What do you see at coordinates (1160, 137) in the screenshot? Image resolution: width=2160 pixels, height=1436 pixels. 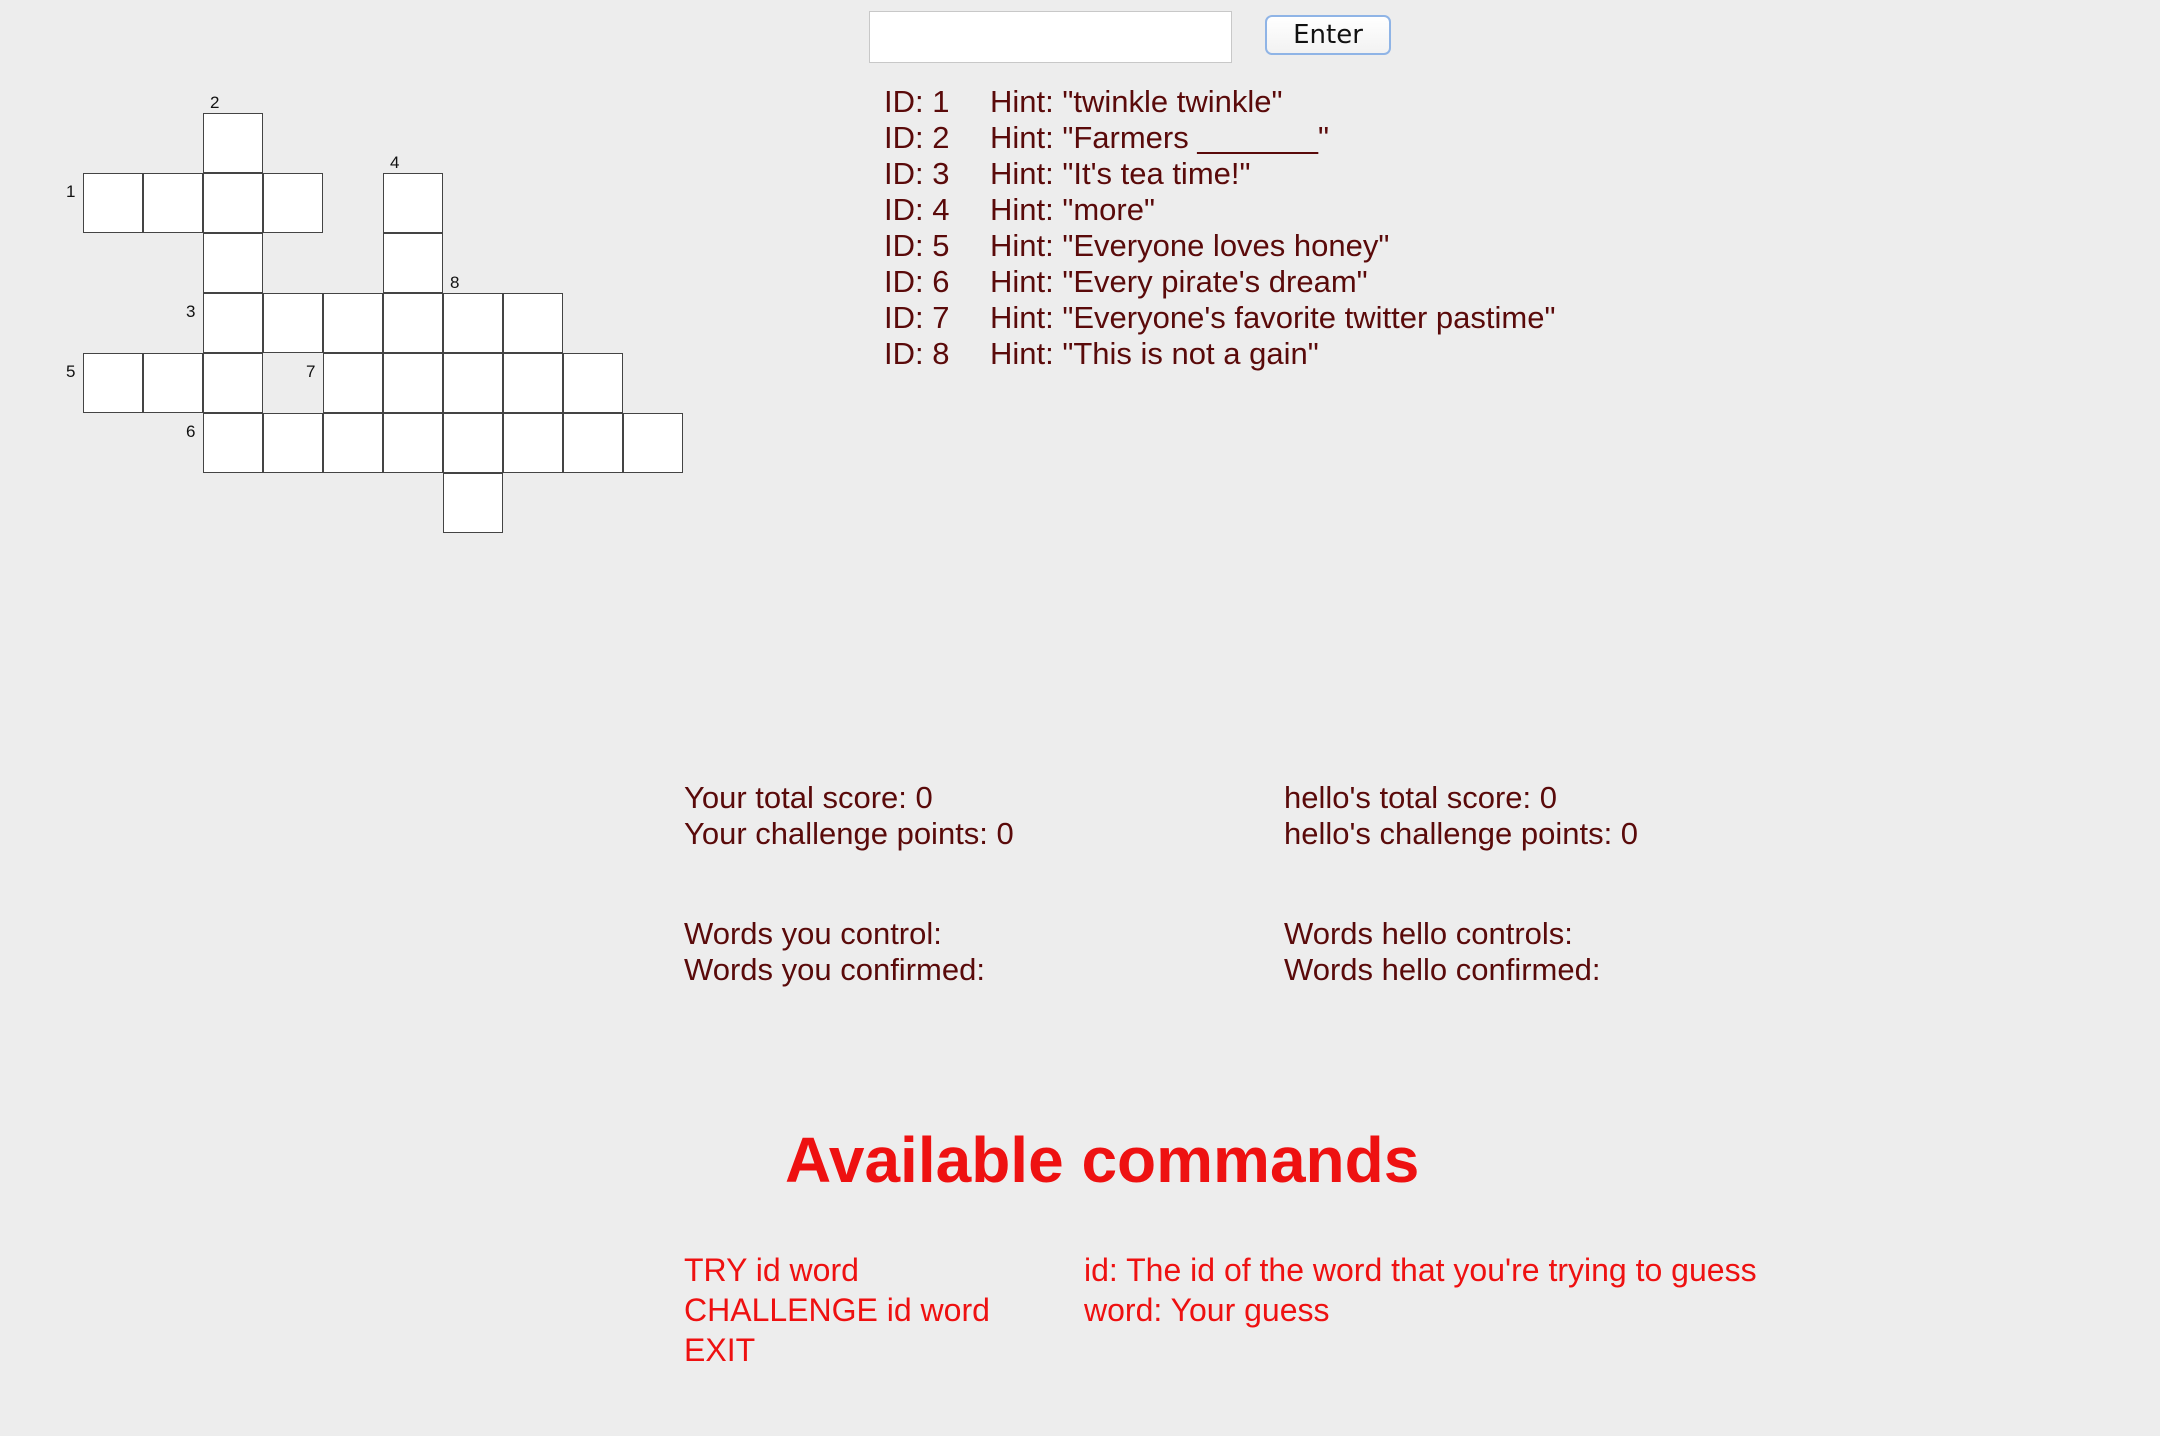 I see `hint-text: Hint: "Farmers _______"` at bounding box center [1160, 137].